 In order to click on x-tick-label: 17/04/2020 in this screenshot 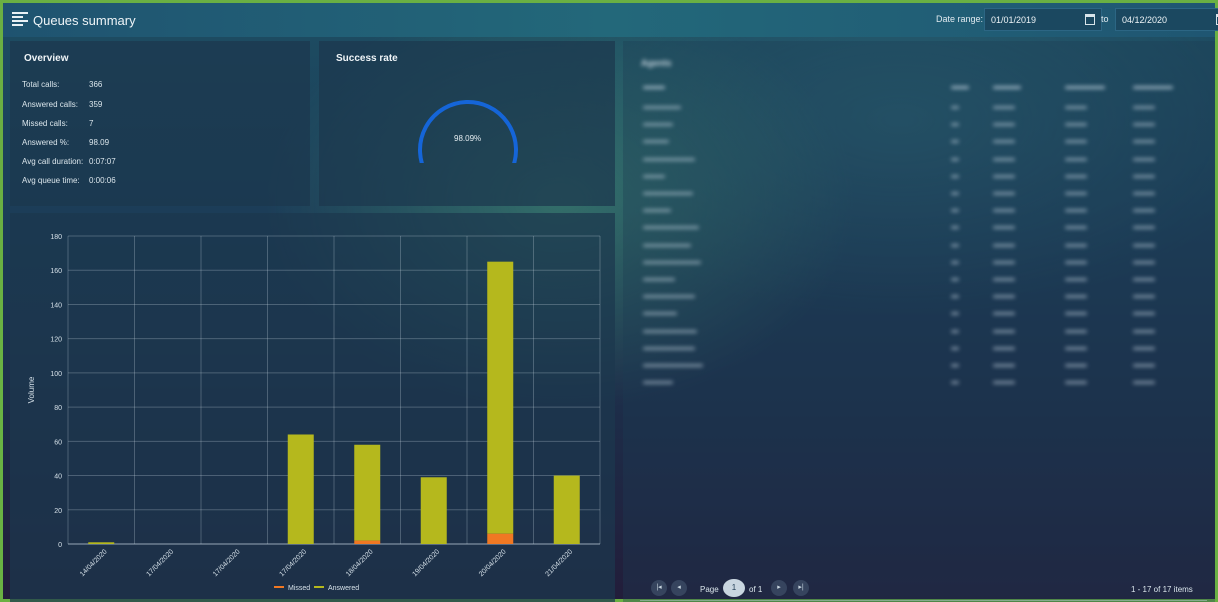, I will do `click(160, 563)`.